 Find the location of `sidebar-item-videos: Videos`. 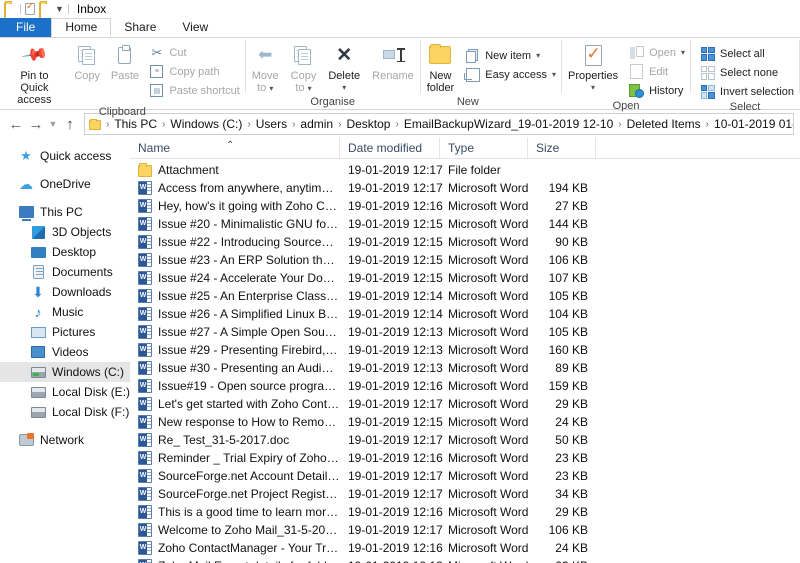

sidebar-item-videos: Videos is located at coordinates (65, 352).